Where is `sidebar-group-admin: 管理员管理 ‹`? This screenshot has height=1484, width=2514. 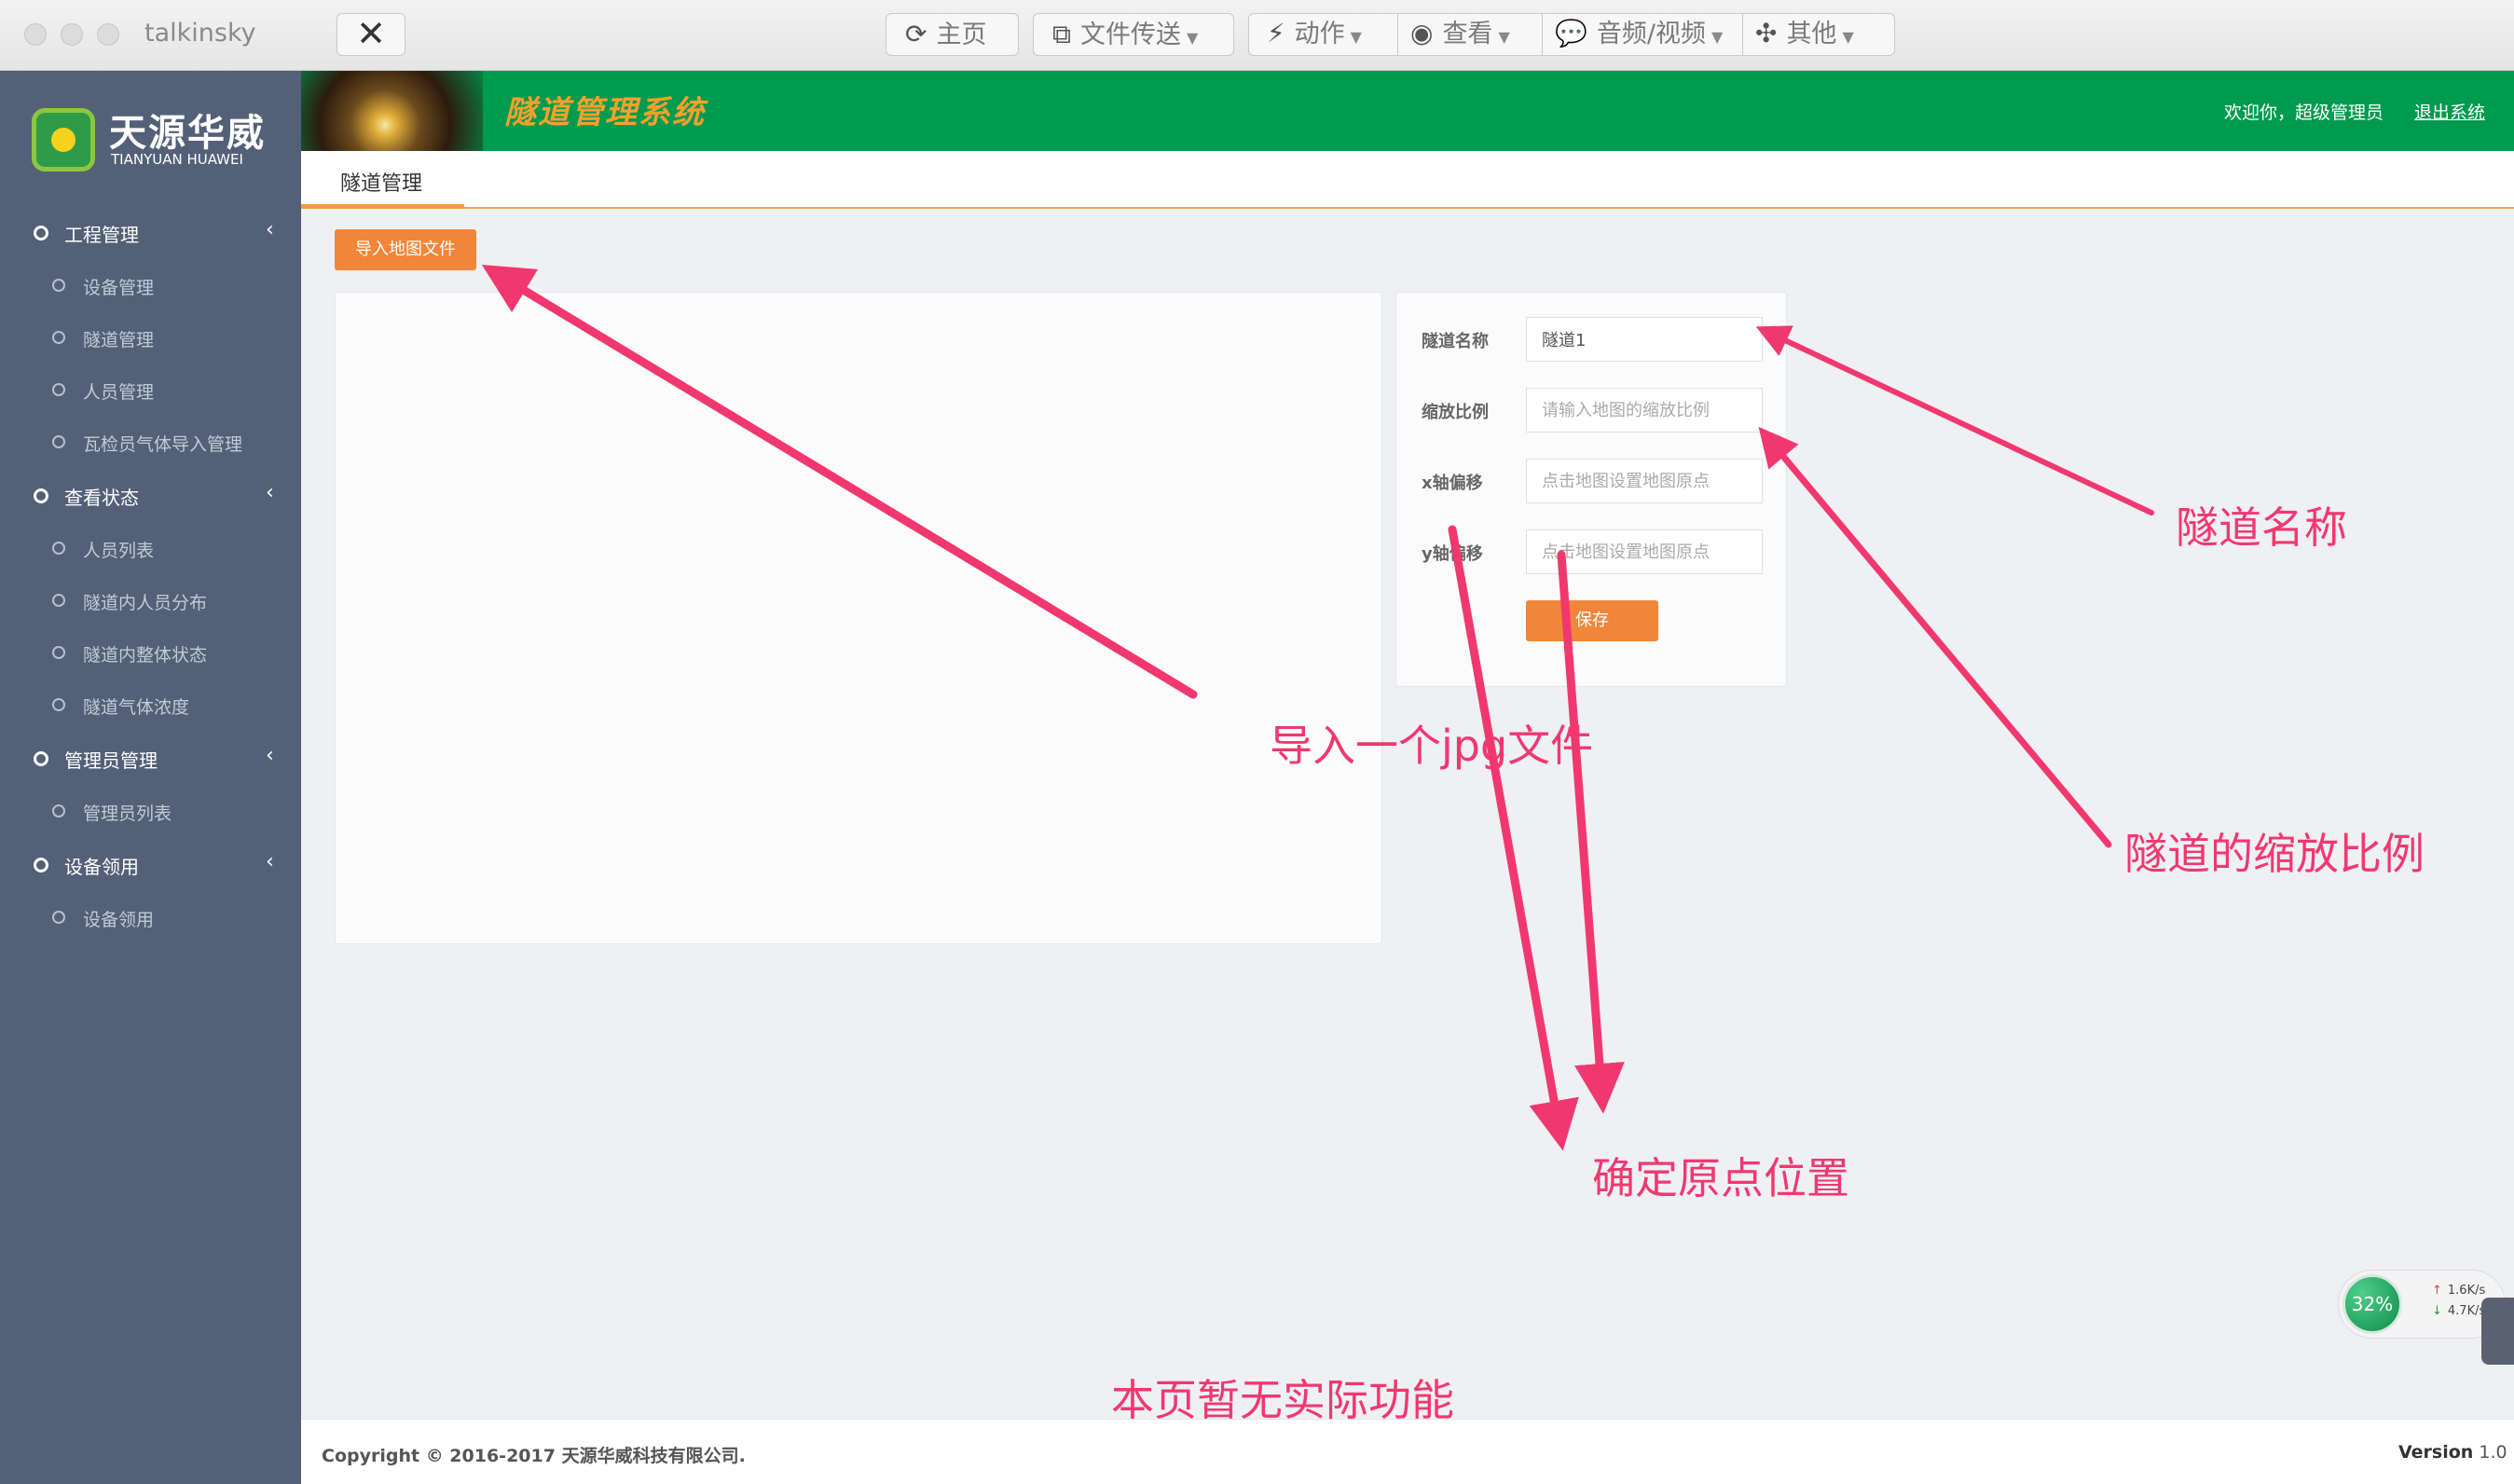 sidebar-group-admin: 管理员管理 ‹ is located at coordinates (150, 760).